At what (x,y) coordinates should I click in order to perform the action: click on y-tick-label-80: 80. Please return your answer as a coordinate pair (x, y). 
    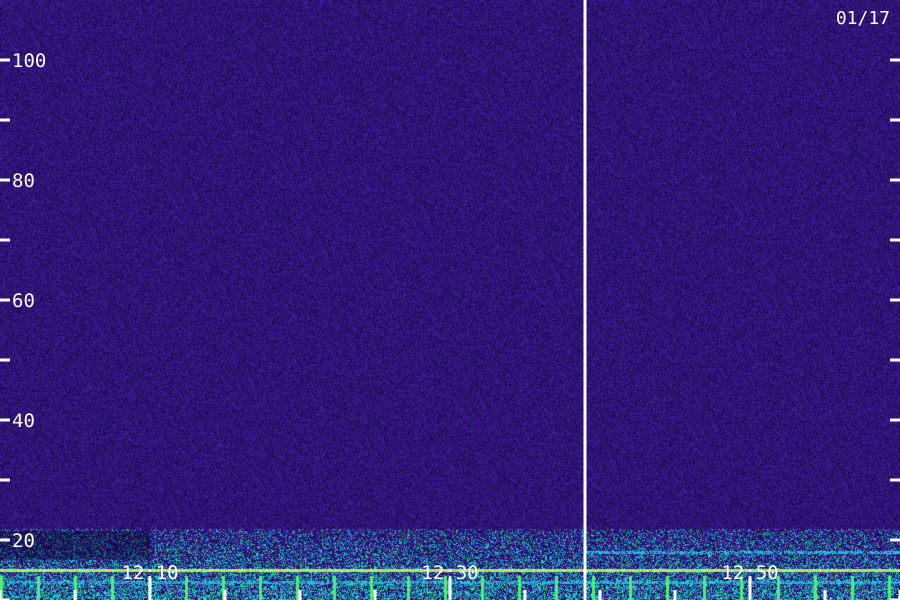
    Looking at the image, I should click on (23, 181).